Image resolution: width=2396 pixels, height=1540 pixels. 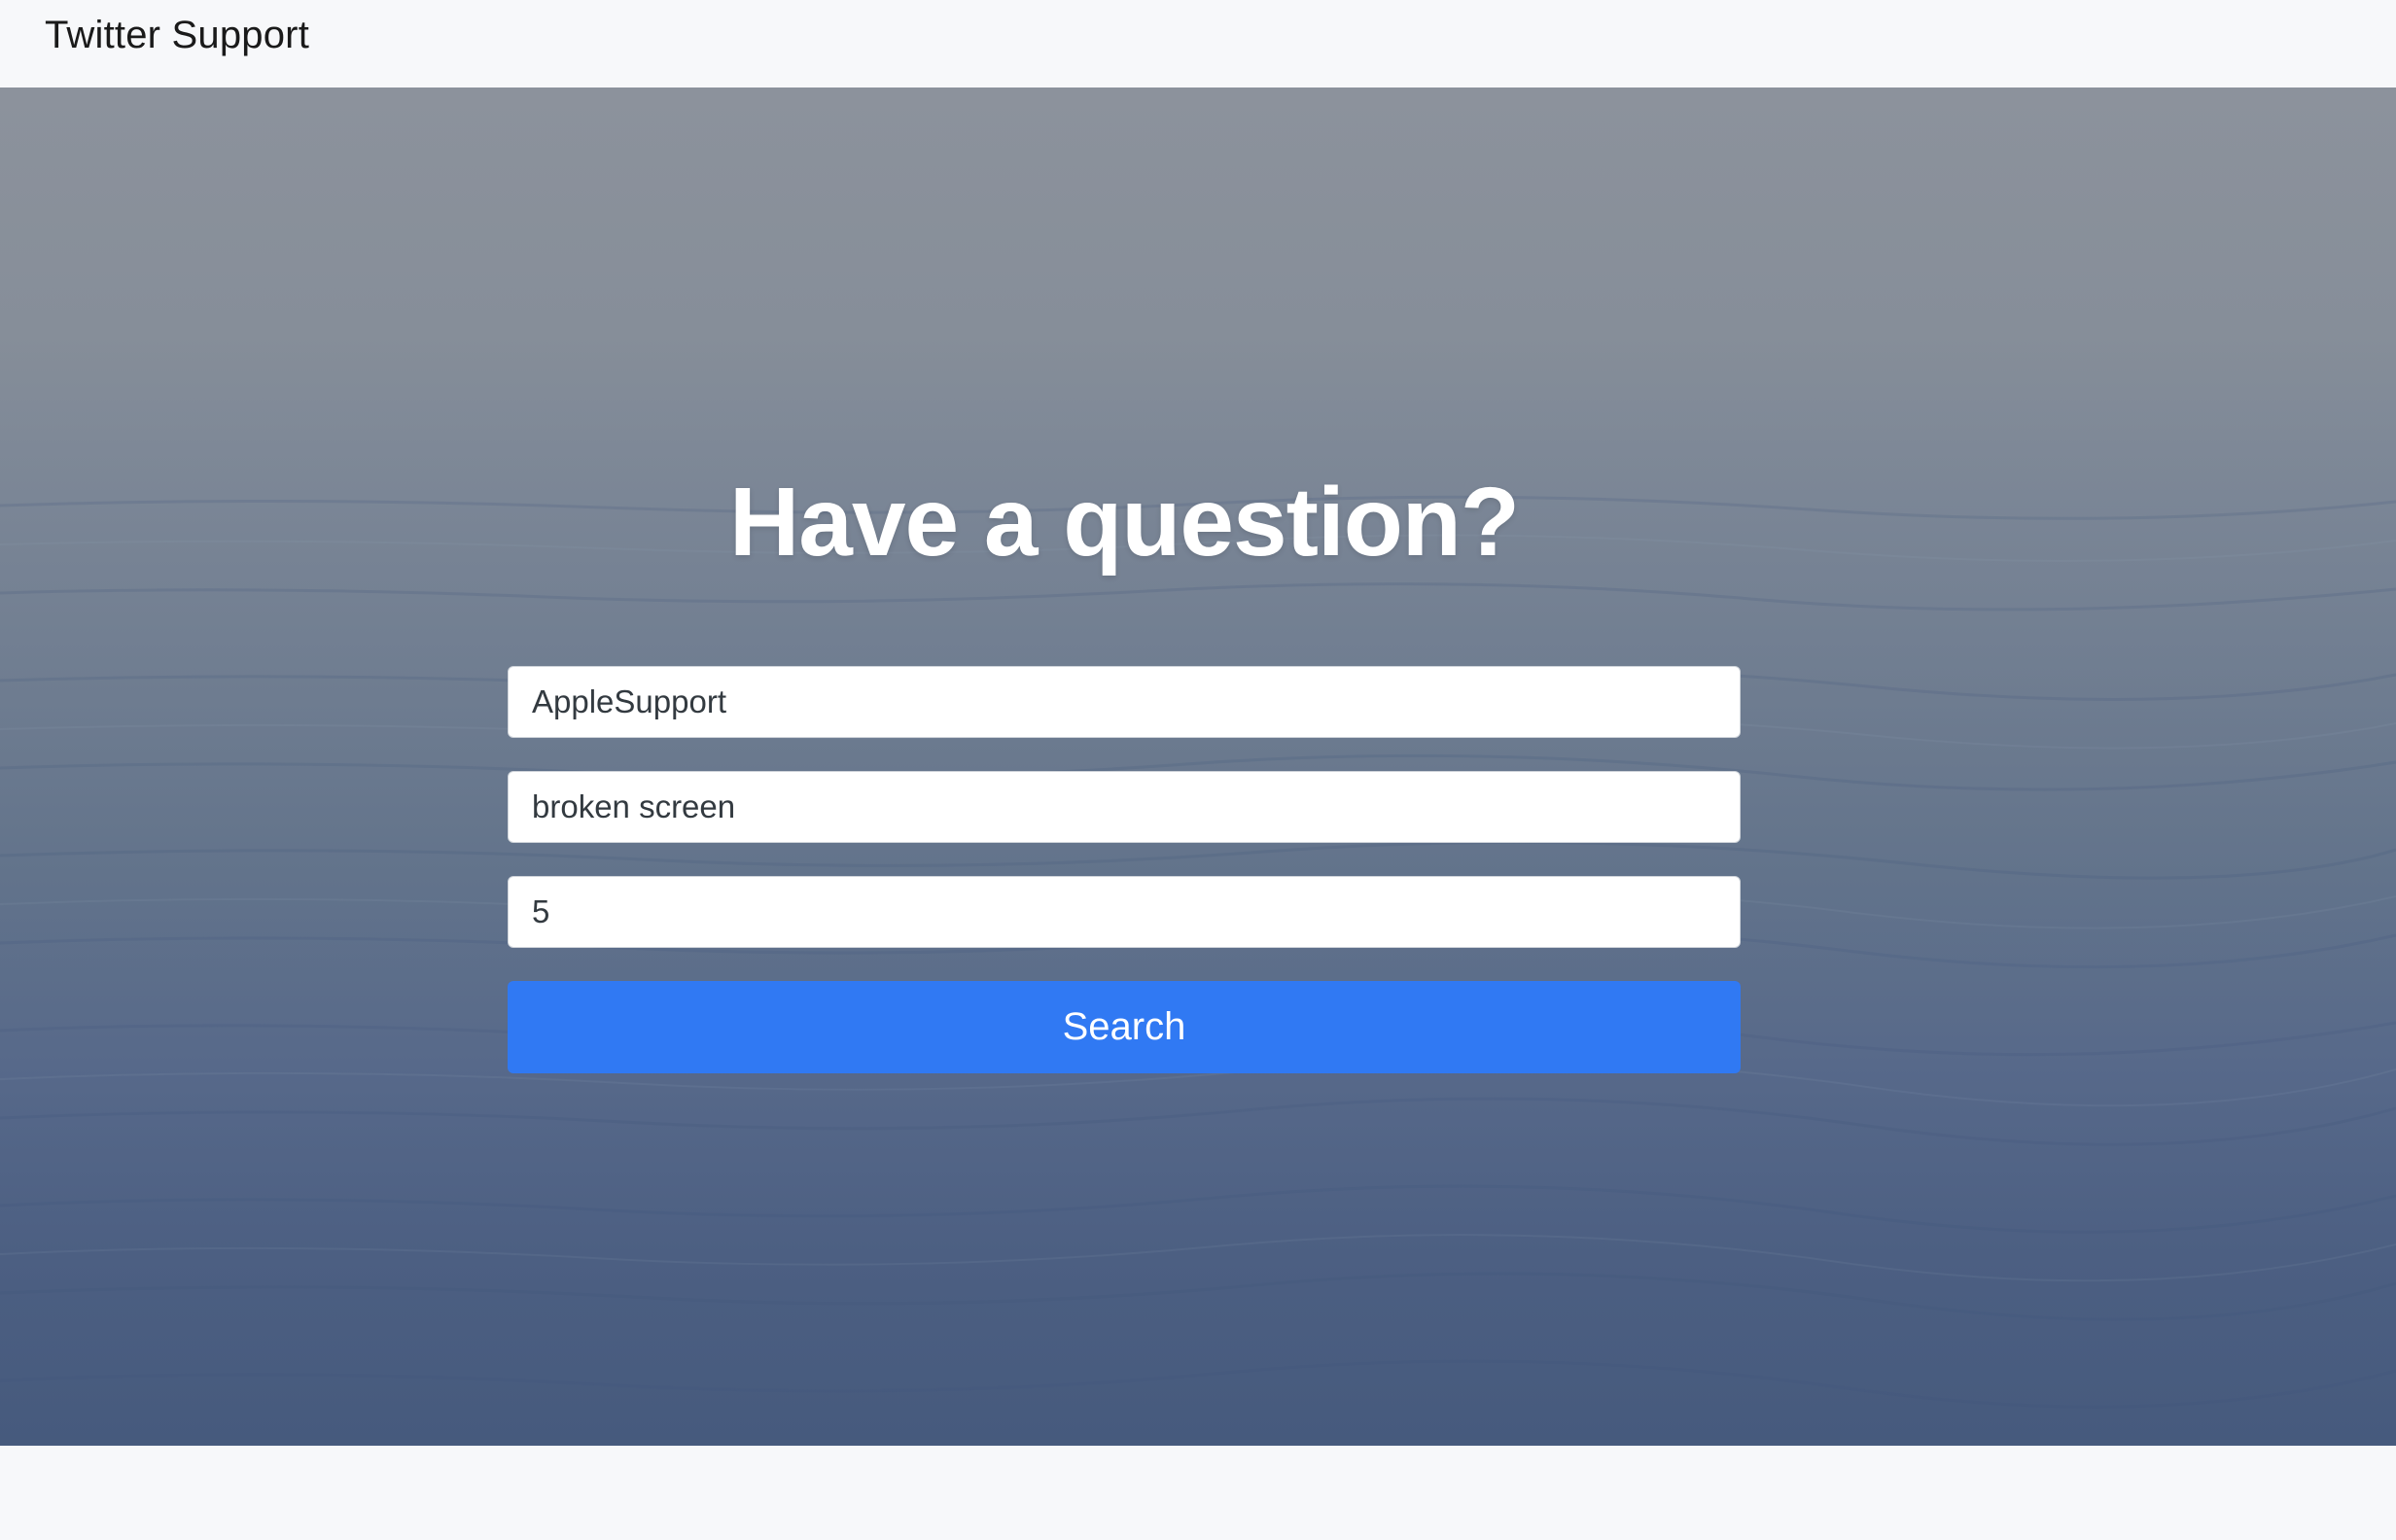 What do you see at coordinates (1198, 44) in the screenshot?
I see `navbar: Twitter Support` at bounding box center [1198, 44].